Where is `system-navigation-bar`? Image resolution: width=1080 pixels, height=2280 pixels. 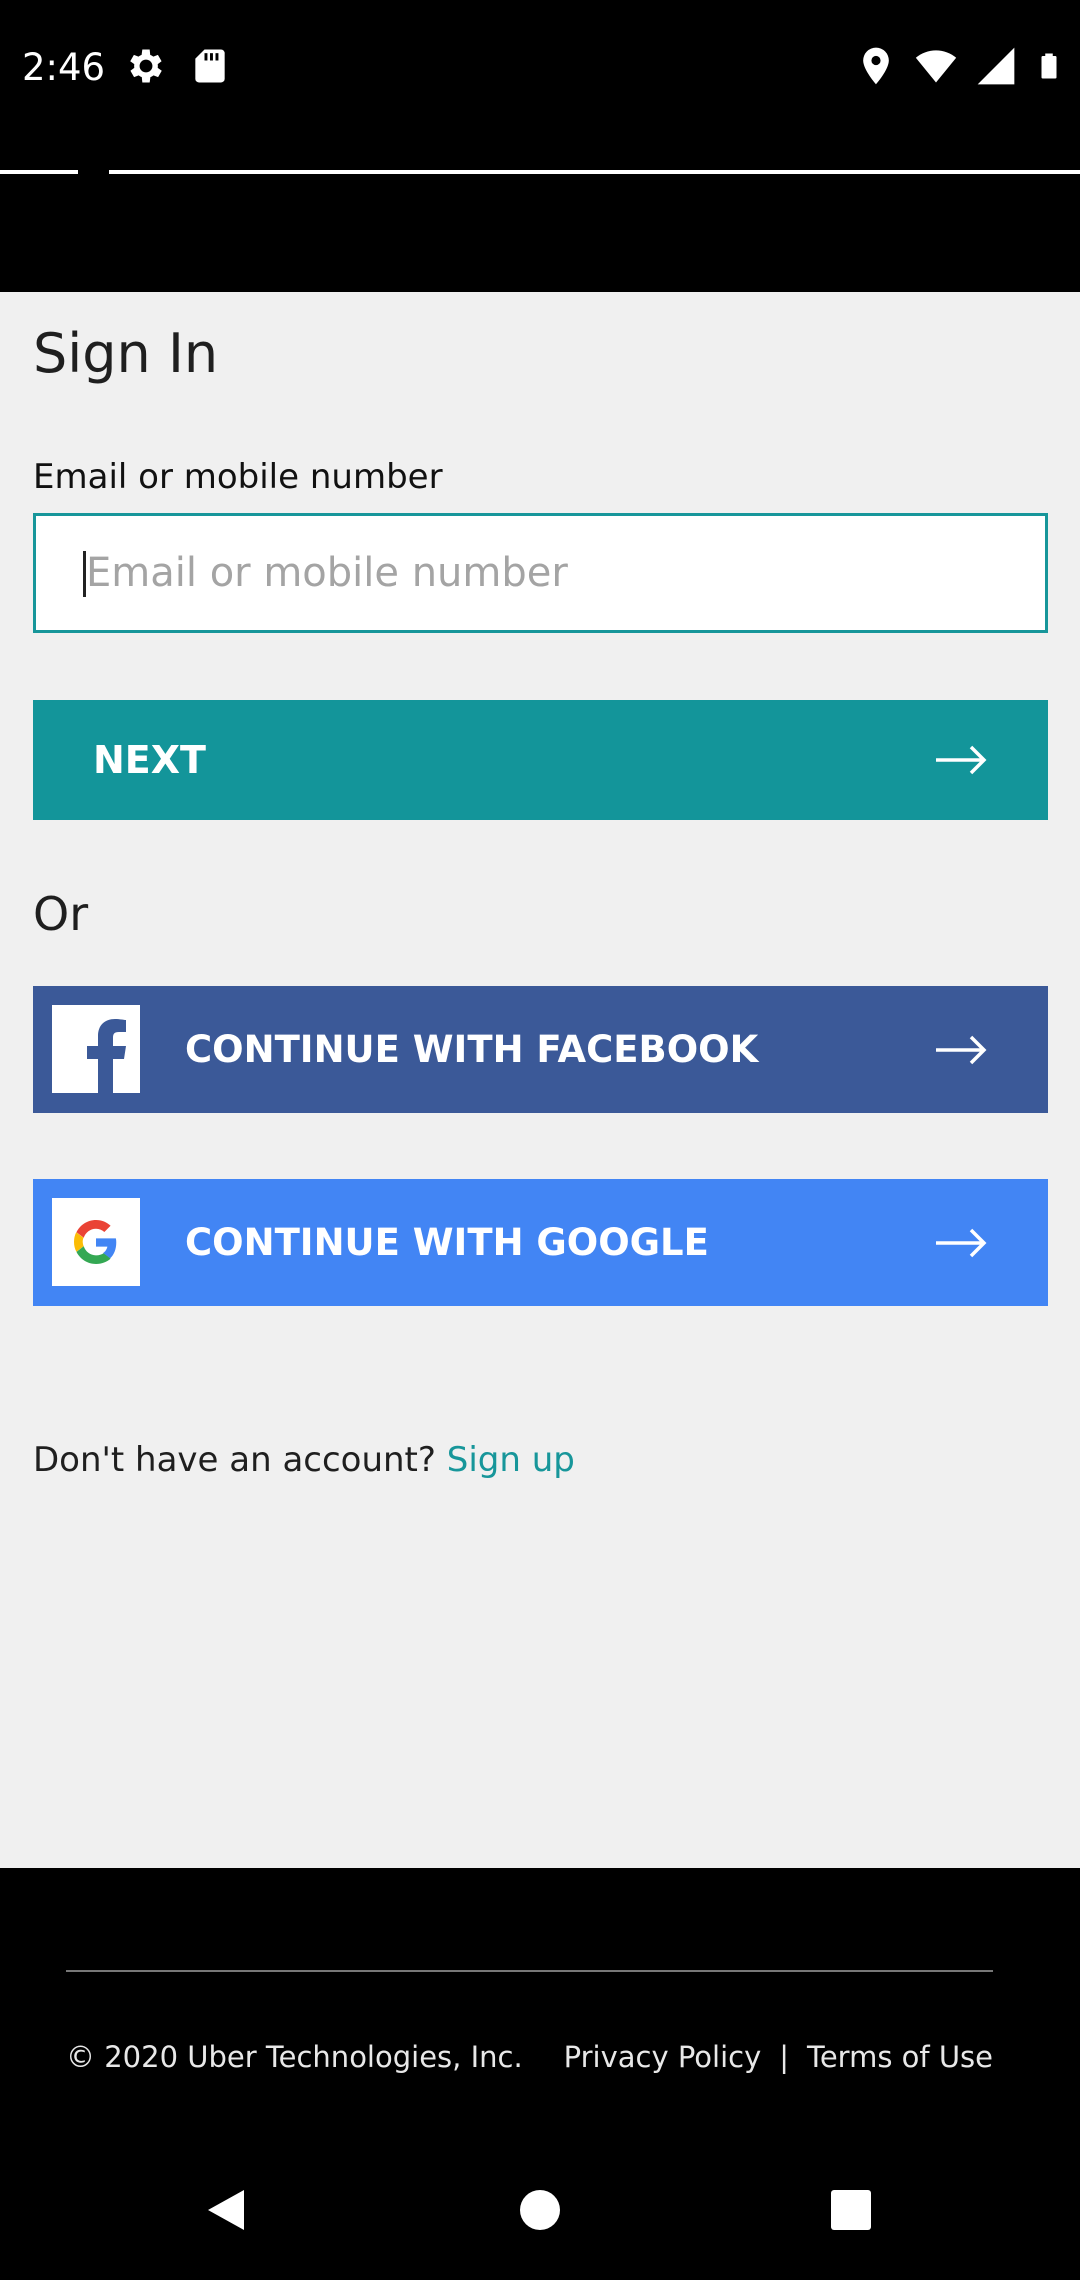
system-navigation-bar is located at coordinates (540, 2209).